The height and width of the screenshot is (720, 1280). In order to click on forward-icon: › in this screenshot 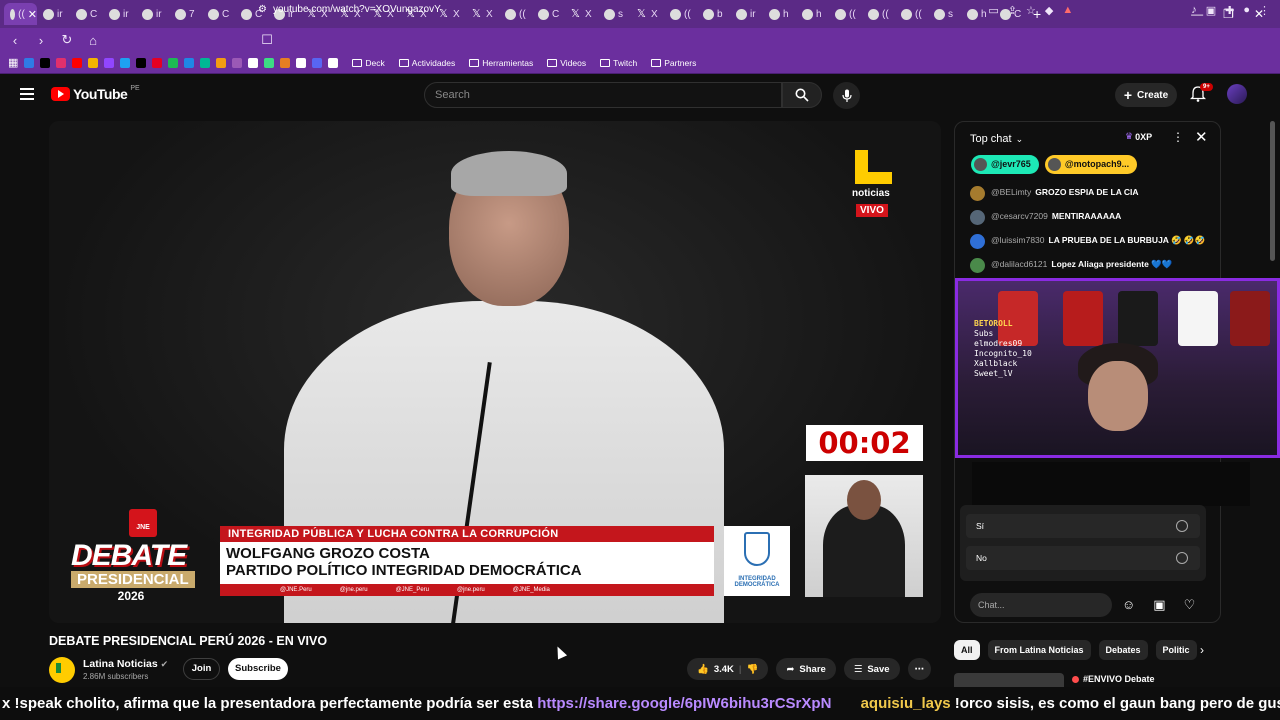, I will do `click(41, 40)`.